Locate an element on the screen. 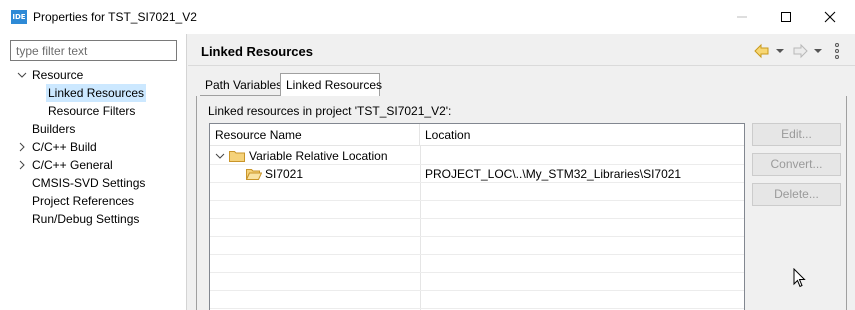 The height and width of the screenshot is (310, 855). sidebar-item-label: C/C++ Build is located at coordinates (64, 147).